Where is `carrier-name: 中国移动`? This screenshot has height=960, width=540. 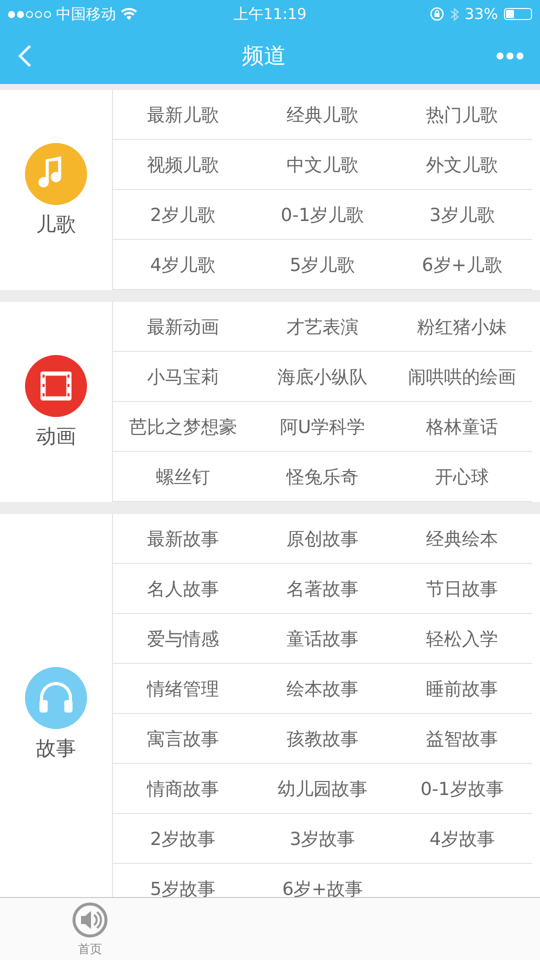 carrier-name: 中国移动 is located at coordinates (86, 14).